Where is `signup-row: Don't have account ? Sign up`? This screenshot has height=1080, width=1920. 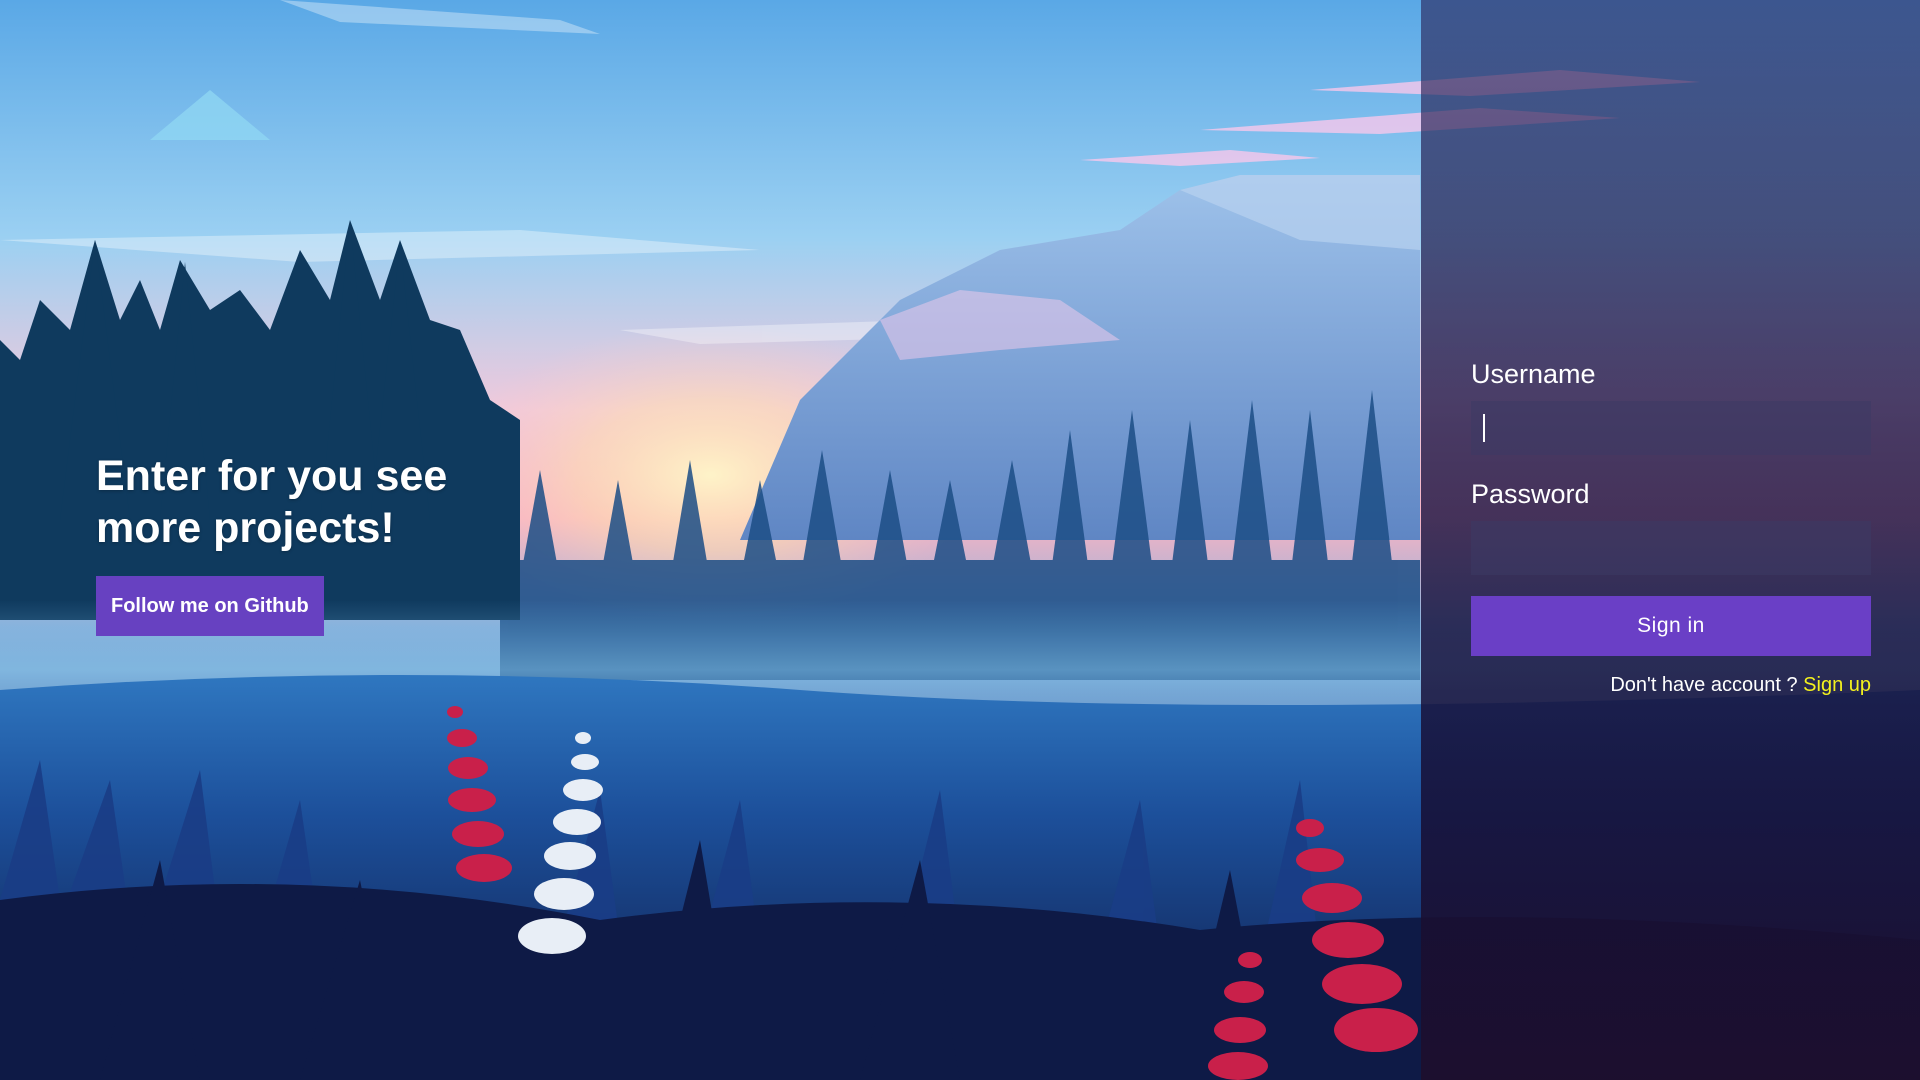 signup-row: Don't have account ? Sign up is located at coordinates (1671, 685).